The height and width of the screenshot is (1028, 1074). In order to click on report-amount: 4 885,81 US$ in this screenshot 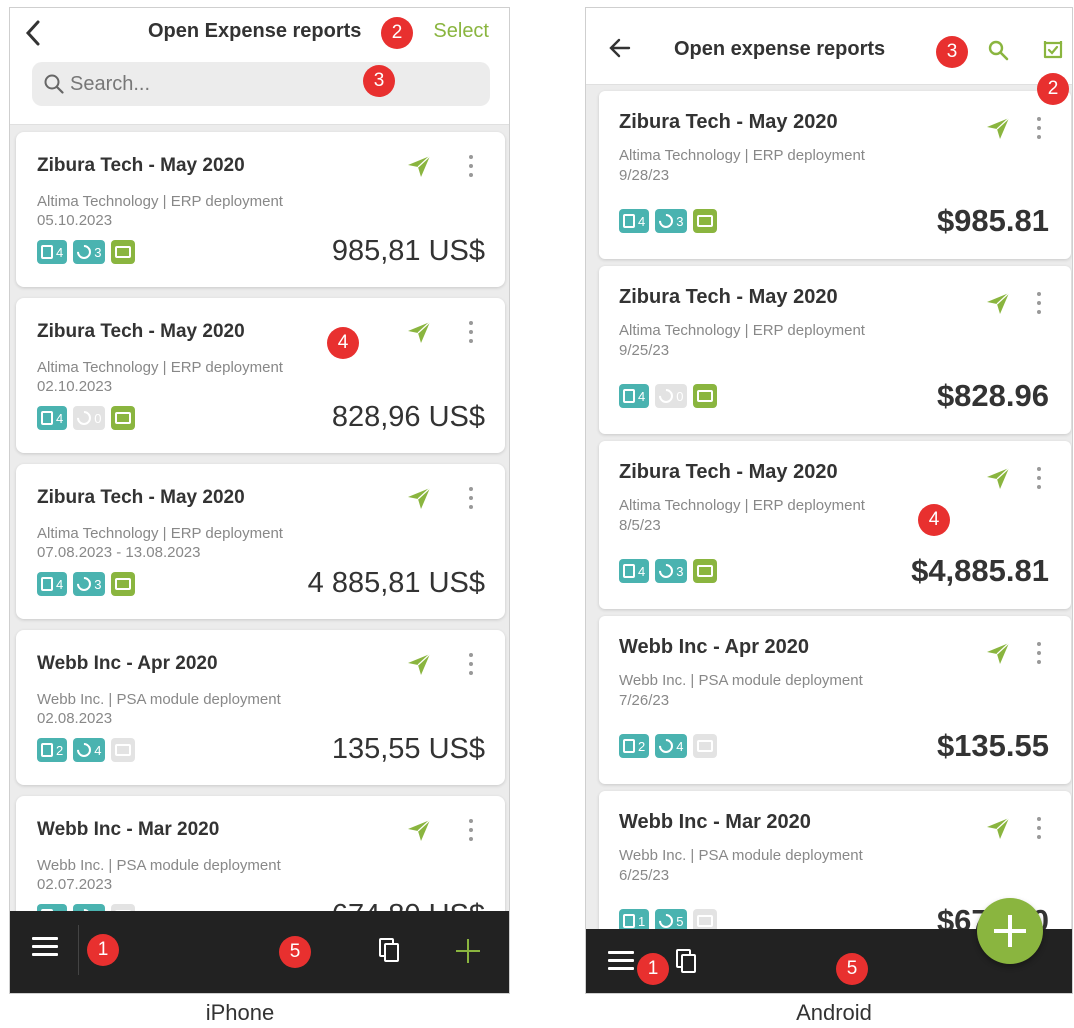, I will do `click(396, 583)`.